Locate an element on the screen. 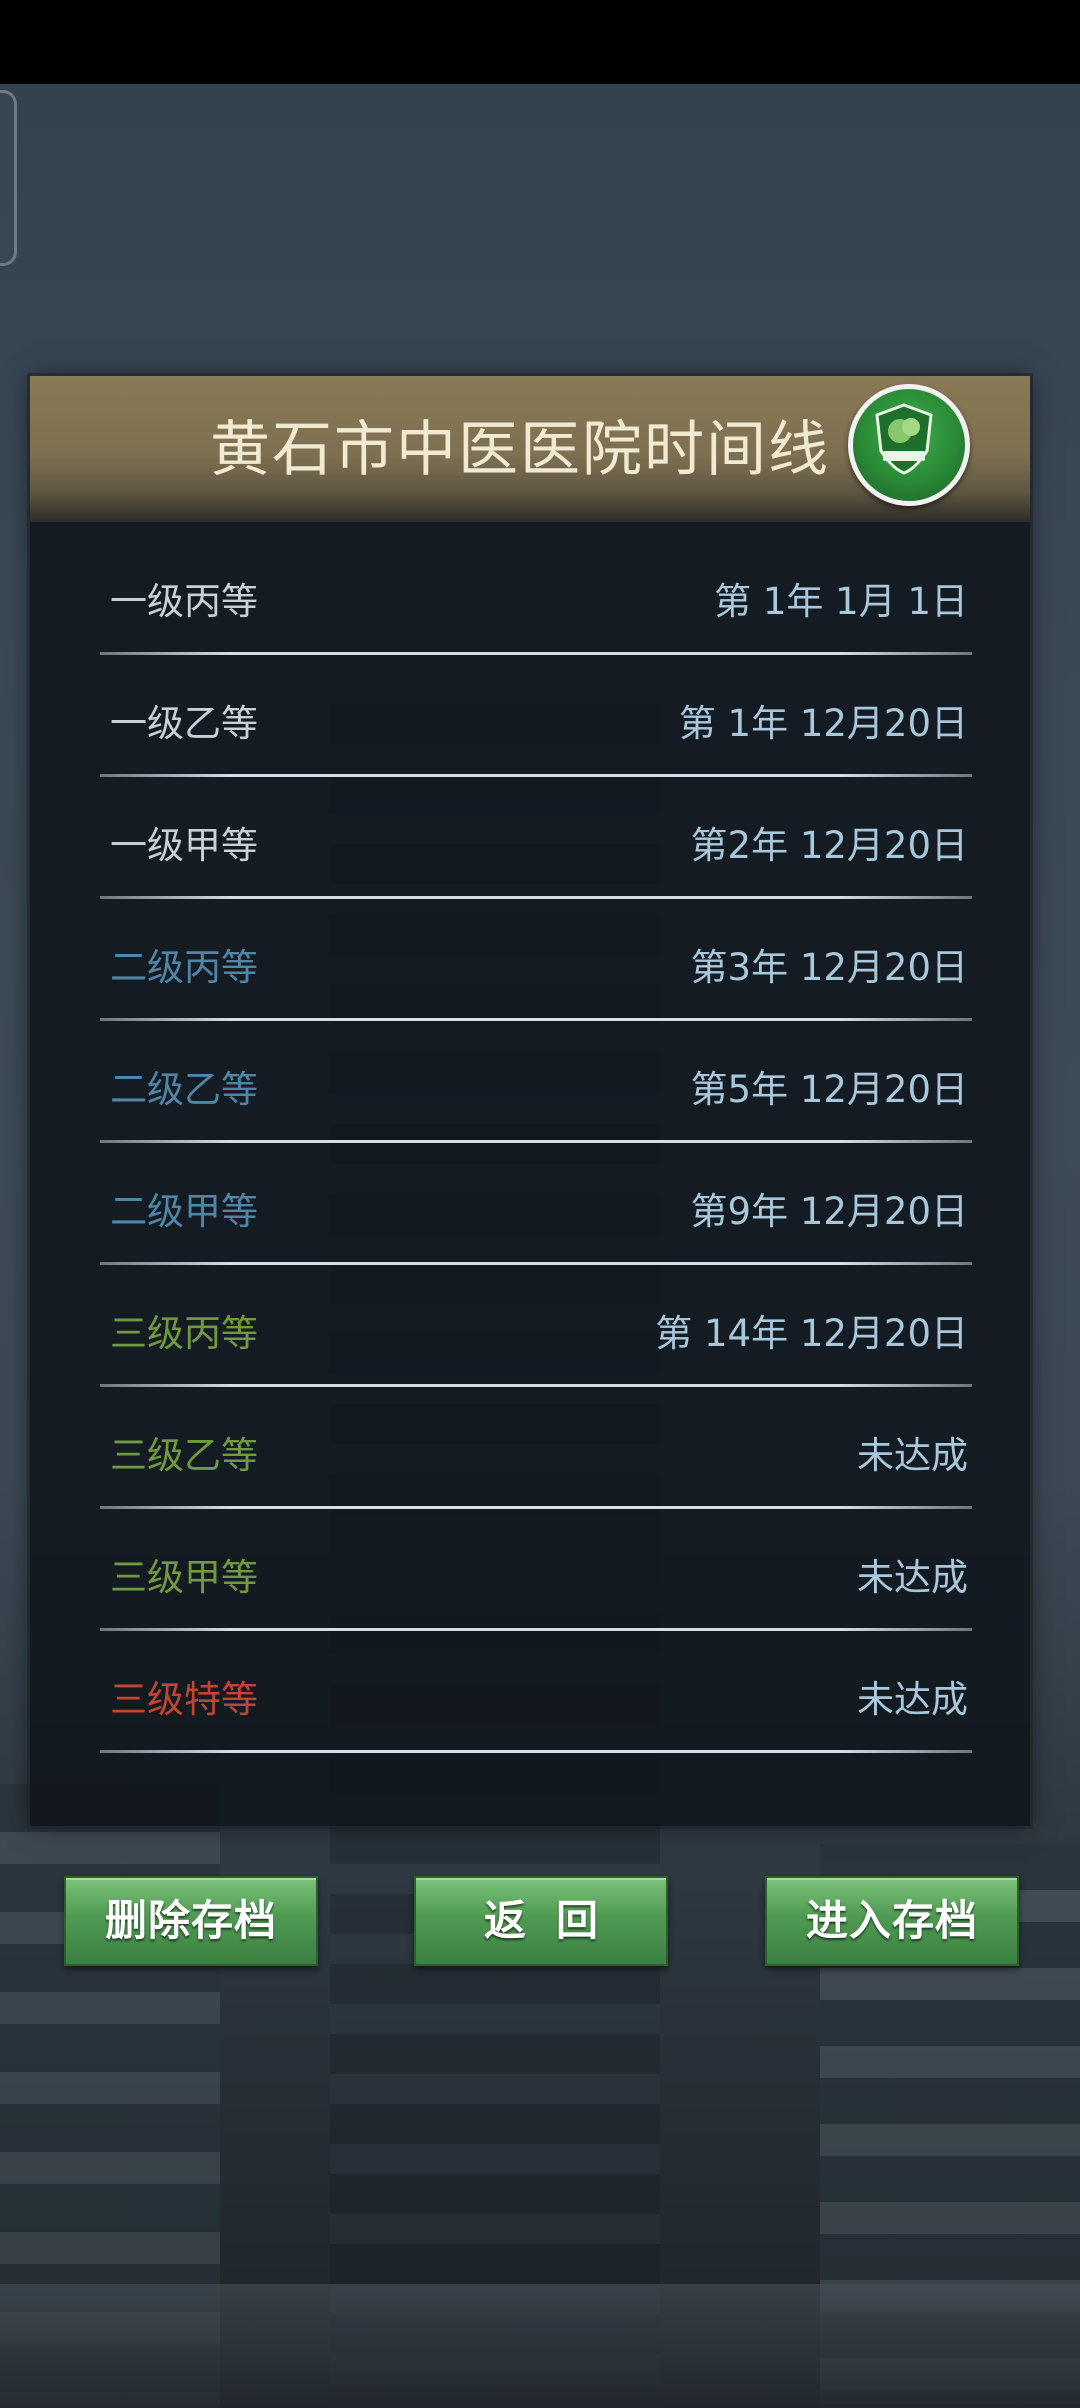 Image resolution: width=1080 pixels, height=2408 pixels. milestone-row: 二级甲等 第9年 12月20日 is located at coordinates (522, 1219).